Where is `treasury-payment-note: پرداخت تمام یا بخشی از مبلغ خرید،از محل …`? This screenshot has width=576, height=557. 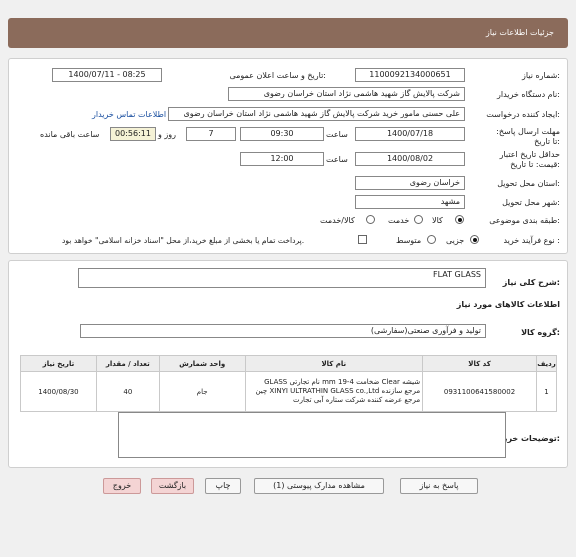 treasury-payment-note: پرداخت تمام یا بخشی از مبلغ خرید،از محل … is located at coordinates (183, 240).